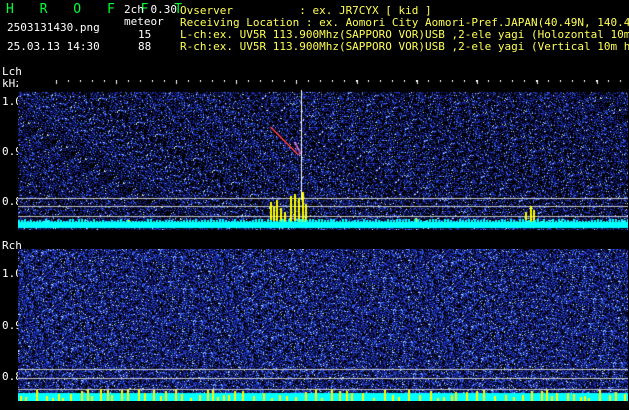 The height and width of the screenshot is (410, 629). I want to click on meteor-count-rch: 88, so click(145, 46).